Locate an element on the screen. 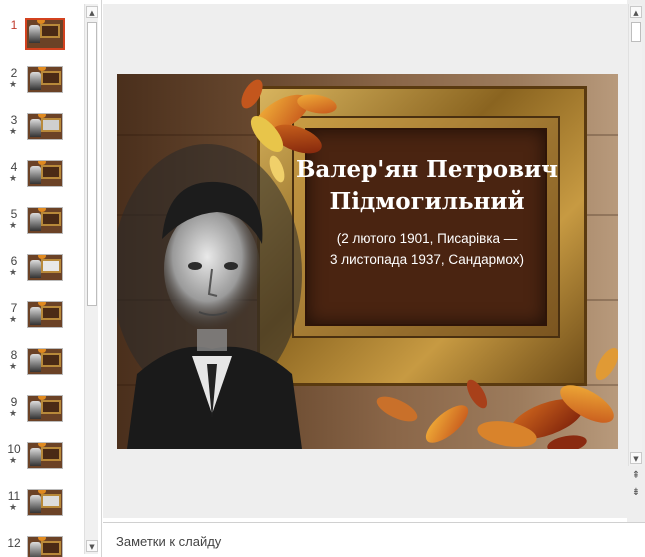  slide-number: 4 is located at coordinates (14, 167).